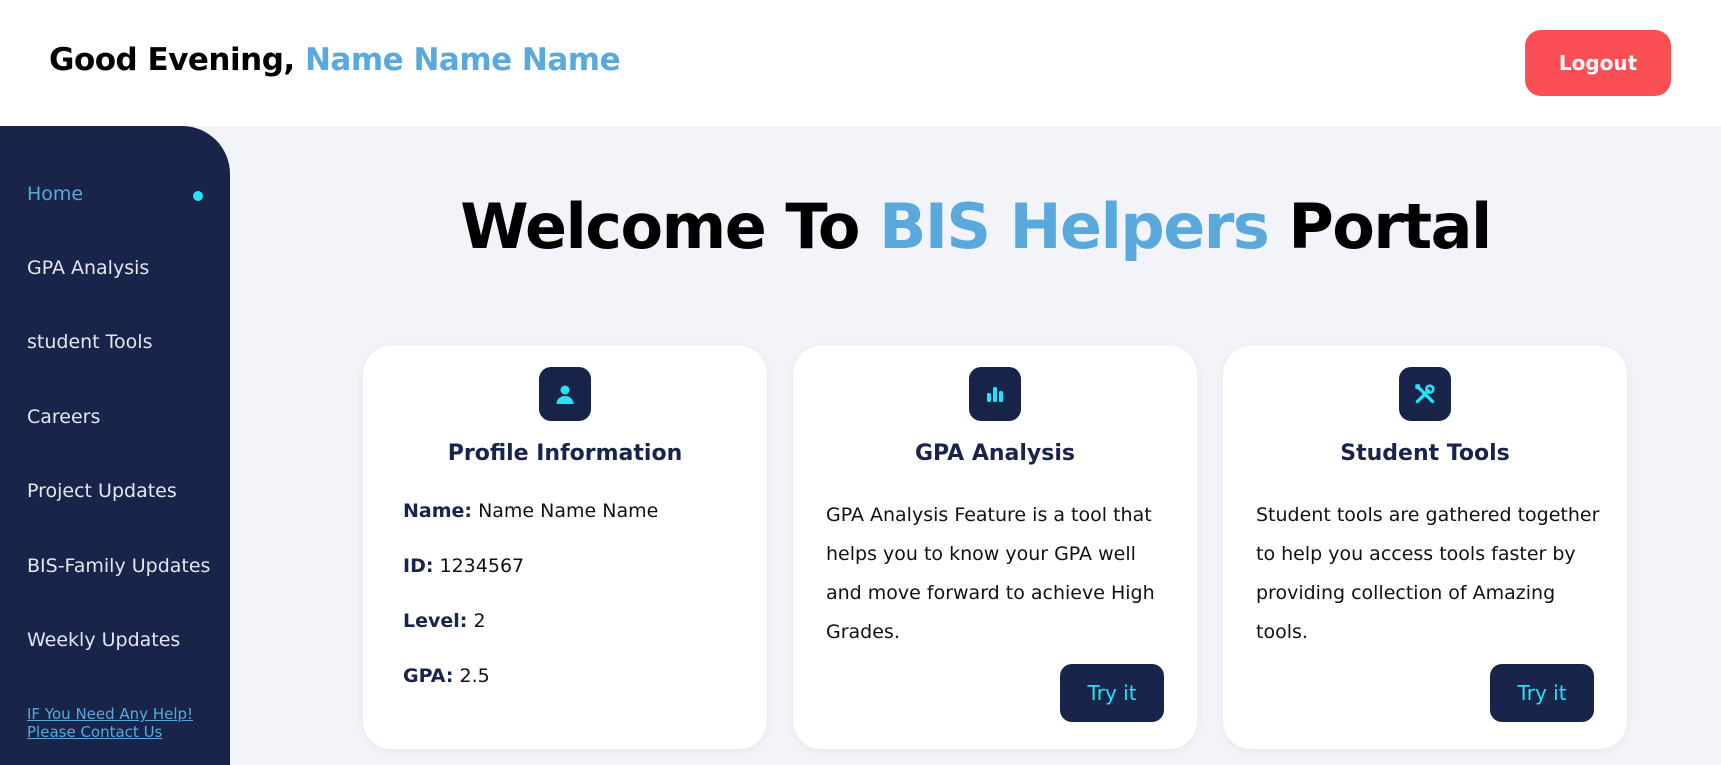 Image resolution: width=1721 pixels, height=765 pixels. I want to click on profile-level-field: Level: 2, so click(444, 621).